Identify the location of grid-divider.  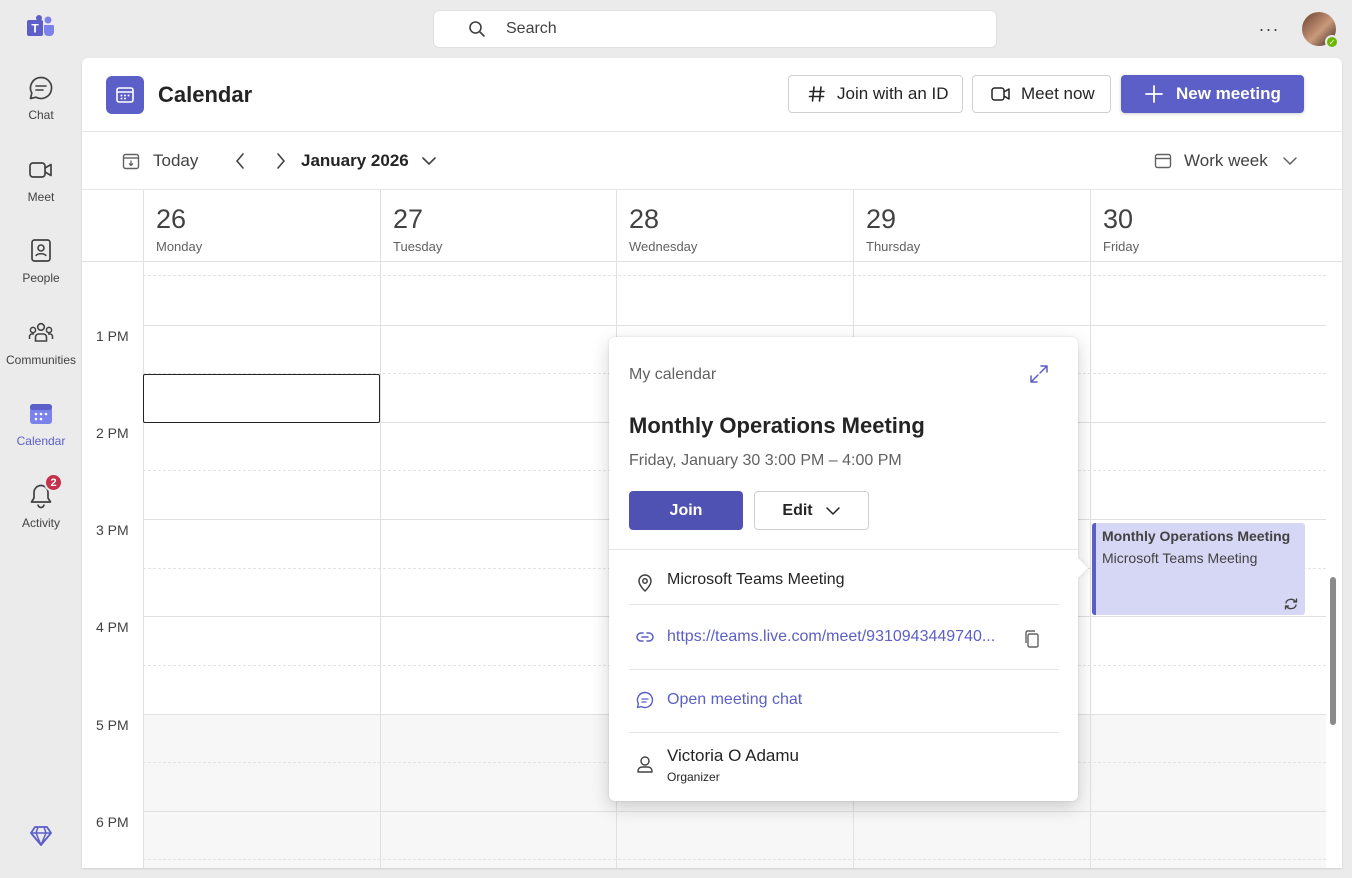
(712, 261).